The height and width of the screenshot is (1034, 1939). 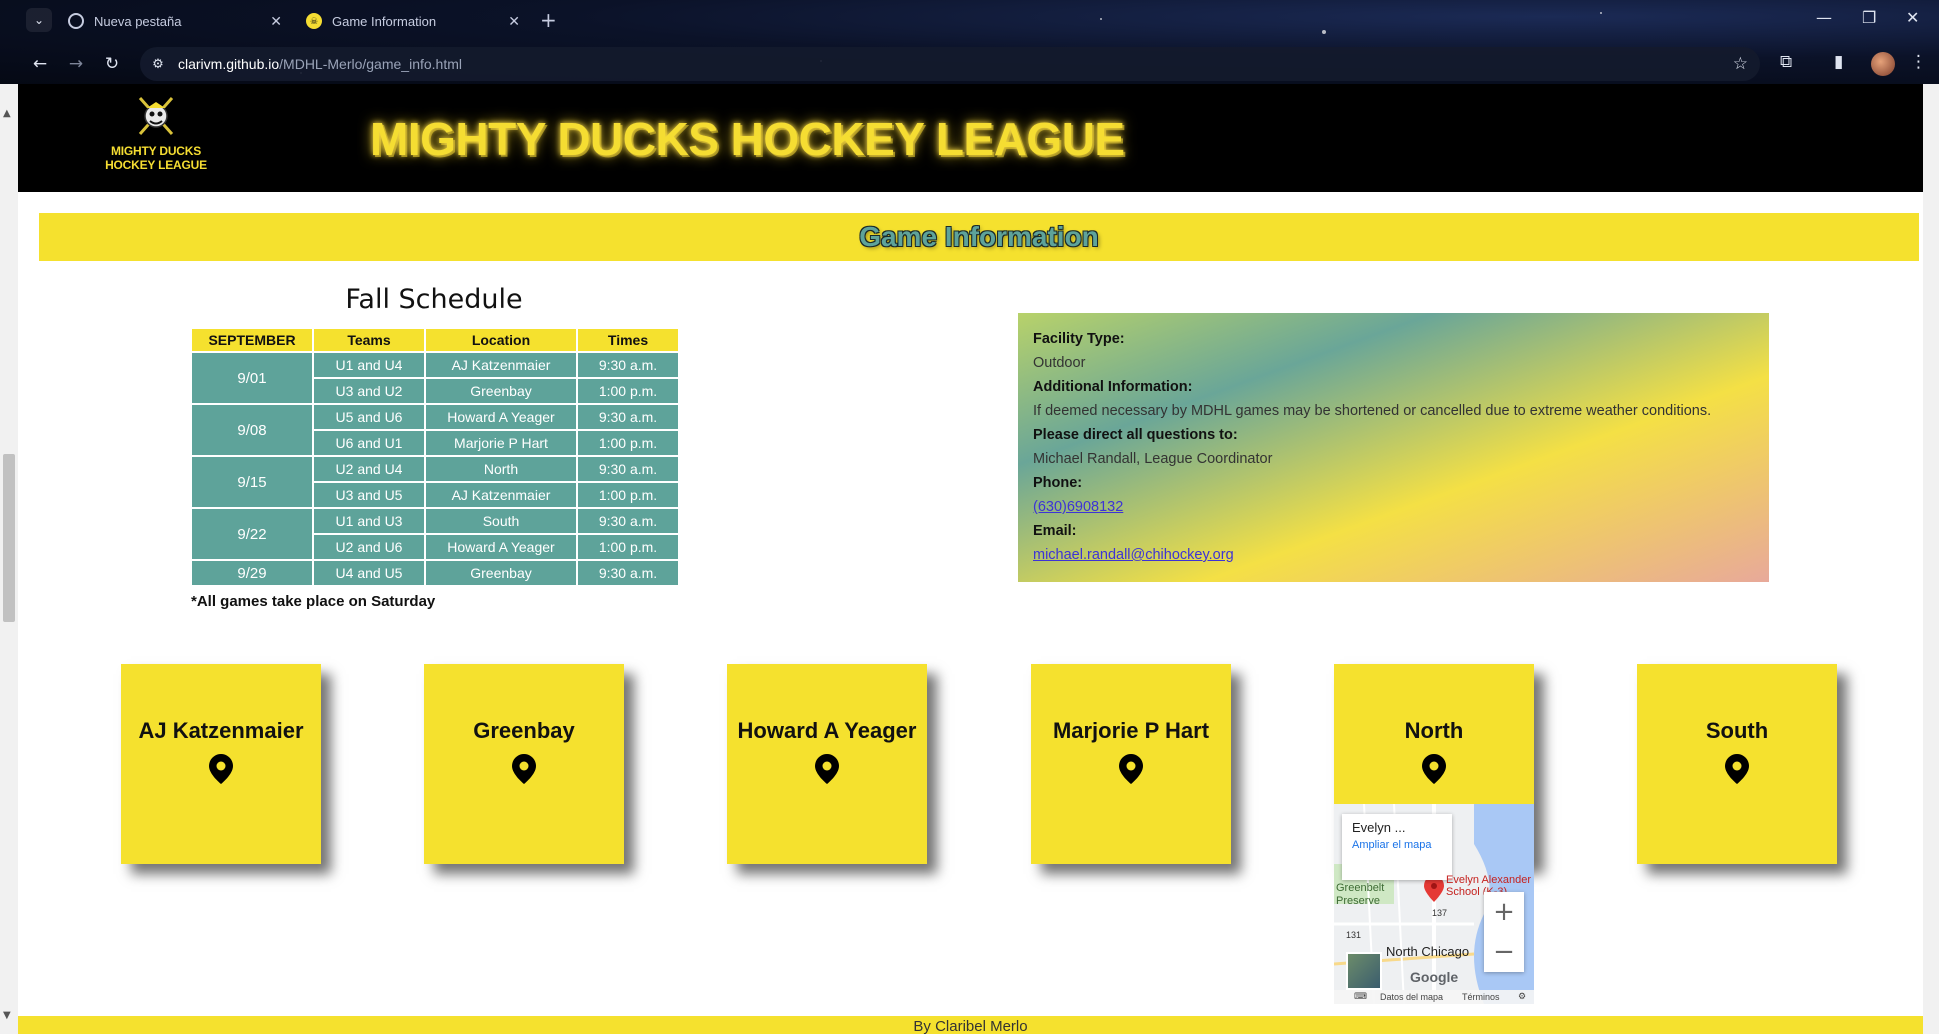 What do you see at coordinates (1504, 912) in the screenshot?
I see `zoom-in-button: +` at bounding box center [1504, 912].